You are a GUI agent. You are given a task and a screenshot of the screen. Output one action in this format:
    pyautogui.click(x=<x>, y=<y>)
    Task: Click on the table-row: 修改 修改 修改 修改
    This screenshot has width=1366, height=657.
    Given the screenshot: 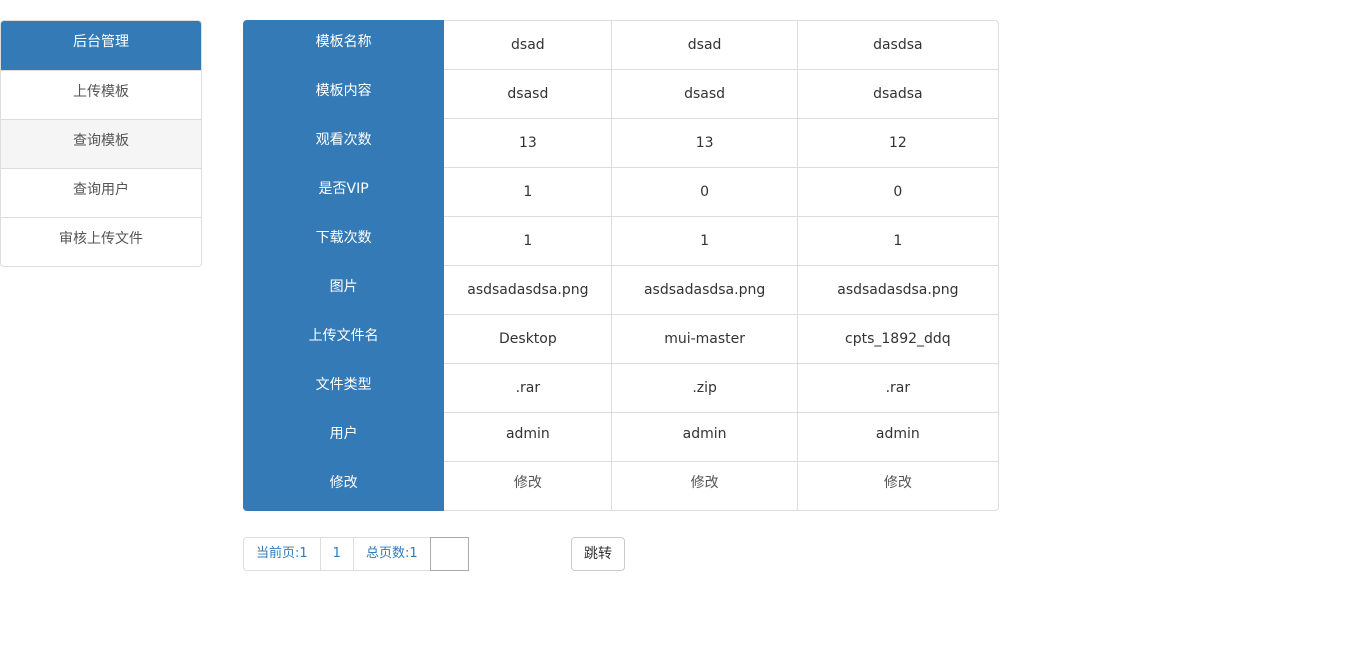 What is the action you would take?
    pyautogui.click(x=621, y=486)
    